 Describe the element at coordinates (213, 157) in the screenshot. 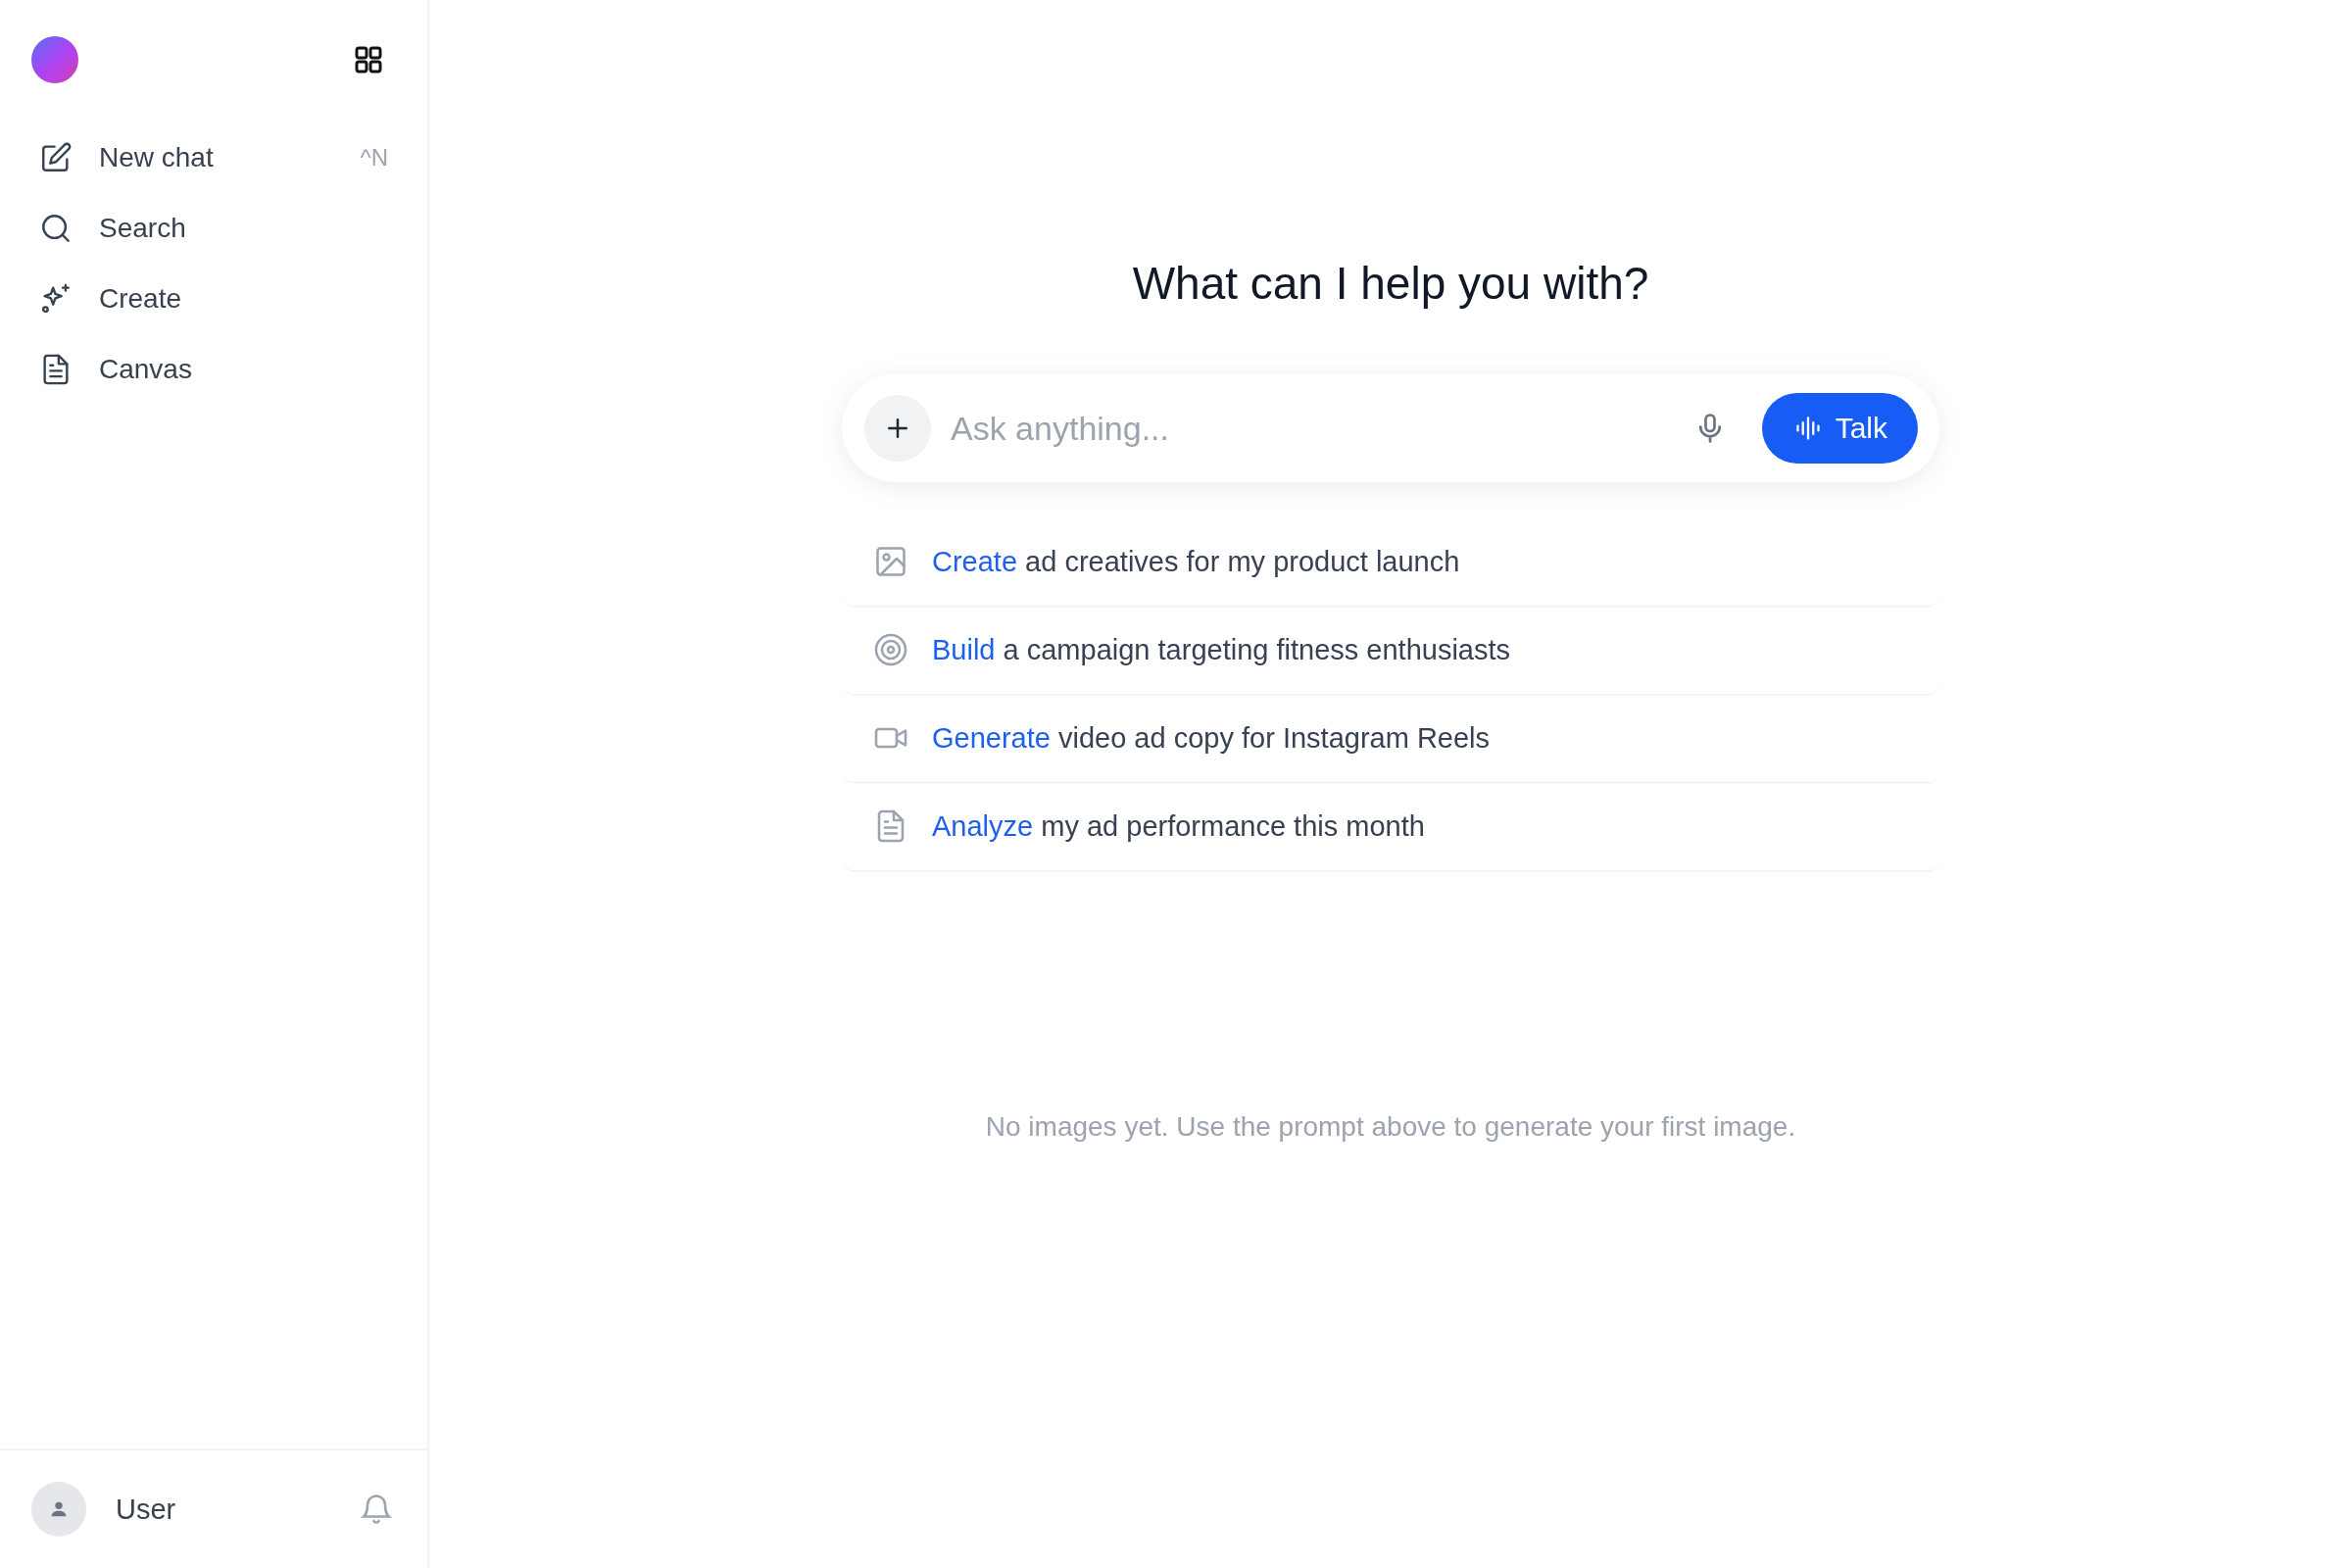

I see `sidebar-item: New chat ^N` at that location.